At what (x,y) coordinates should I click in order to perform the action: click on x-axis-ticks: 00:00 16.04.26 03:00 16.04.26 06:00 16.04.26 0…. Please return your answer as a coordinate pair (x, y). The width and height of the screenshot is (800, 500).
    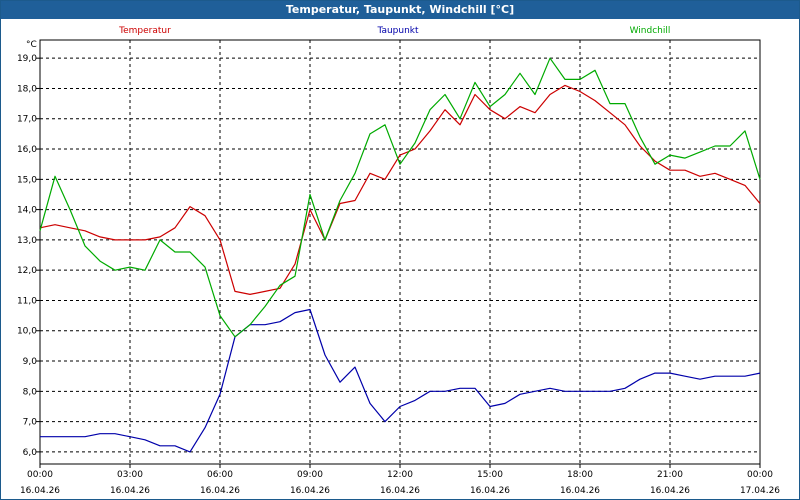
    Looking at the image, I should click on (400, 480).